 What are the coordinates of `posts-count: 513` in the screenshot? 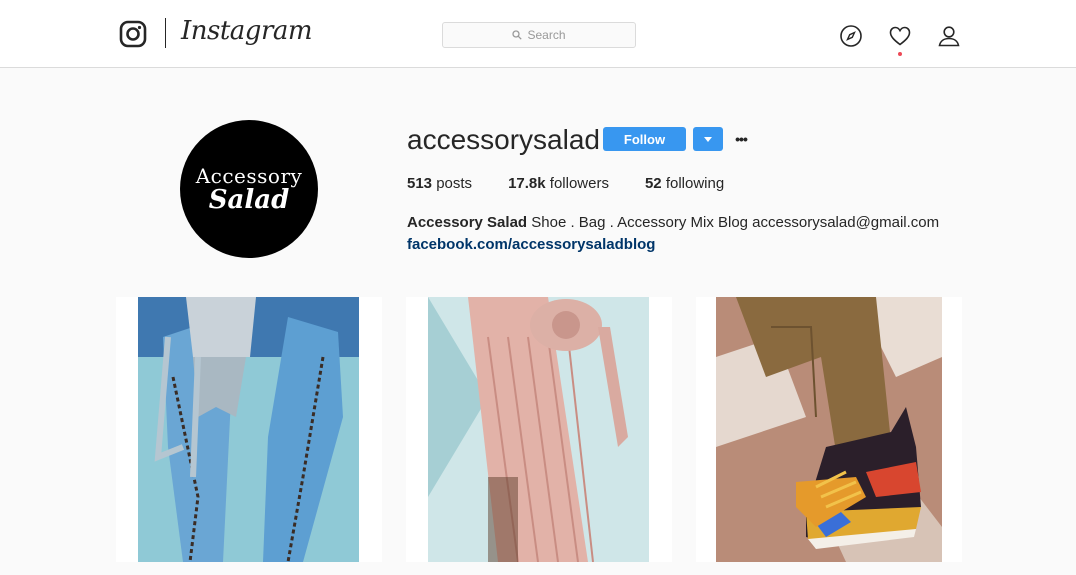 It's located at (420, 183).